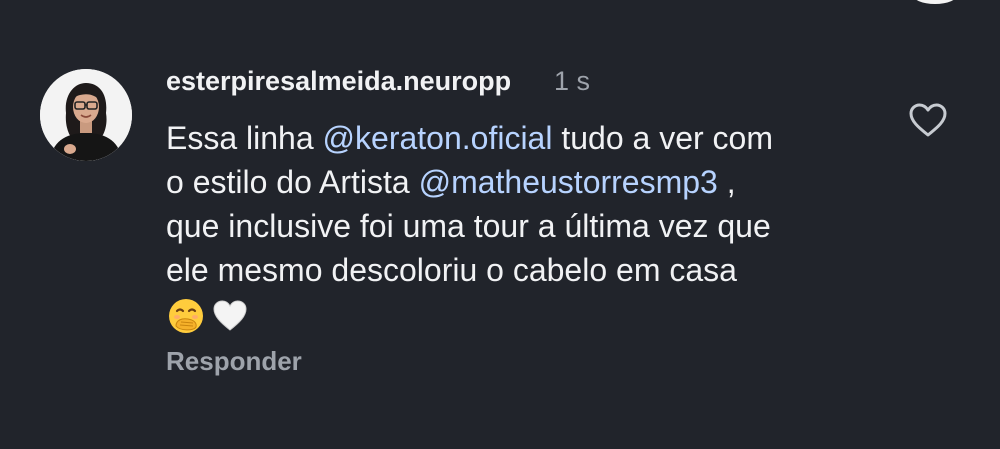  What do you see at coordinates (726, 182) in the screenshot?
I see `comment-text-segment: ,` at bounding box center [726, 182].